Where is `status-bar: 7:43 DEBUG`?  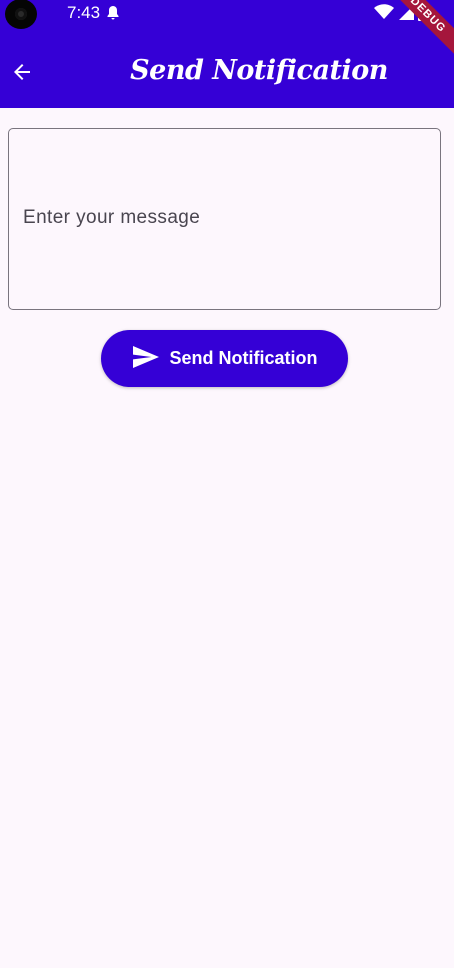 status-bar: 7:43 DEBUG is located at coordinates (227, 32).